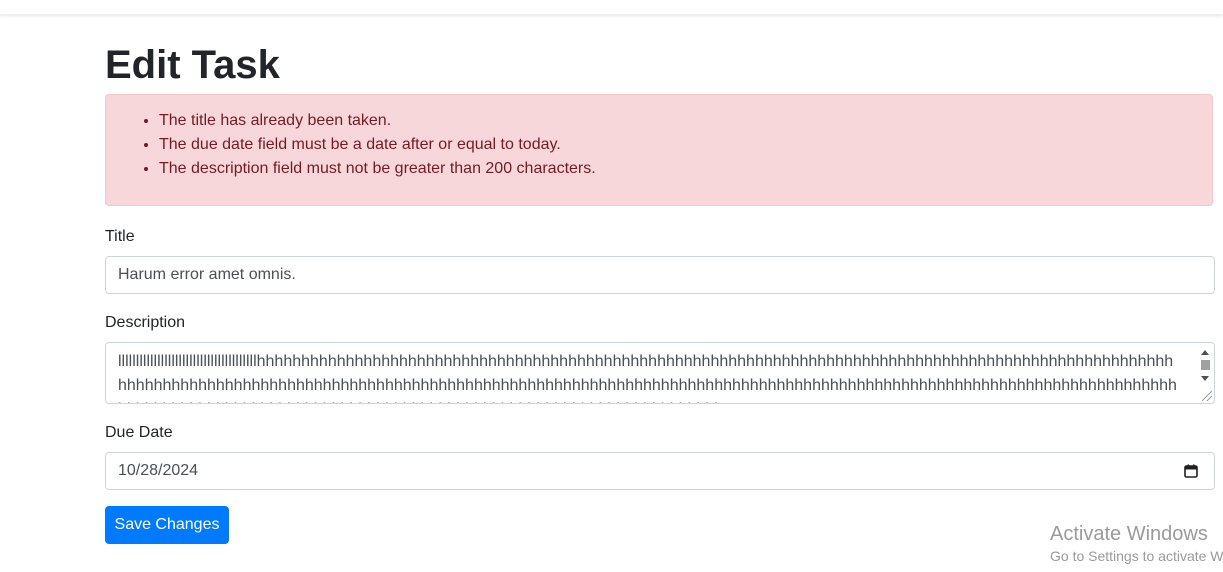 The width and height of the screenshot is (1223, 572). What do you see at coordinates (611, 7) in the screenshot?
I see `top-navbar` at bounding box center [611, 7].